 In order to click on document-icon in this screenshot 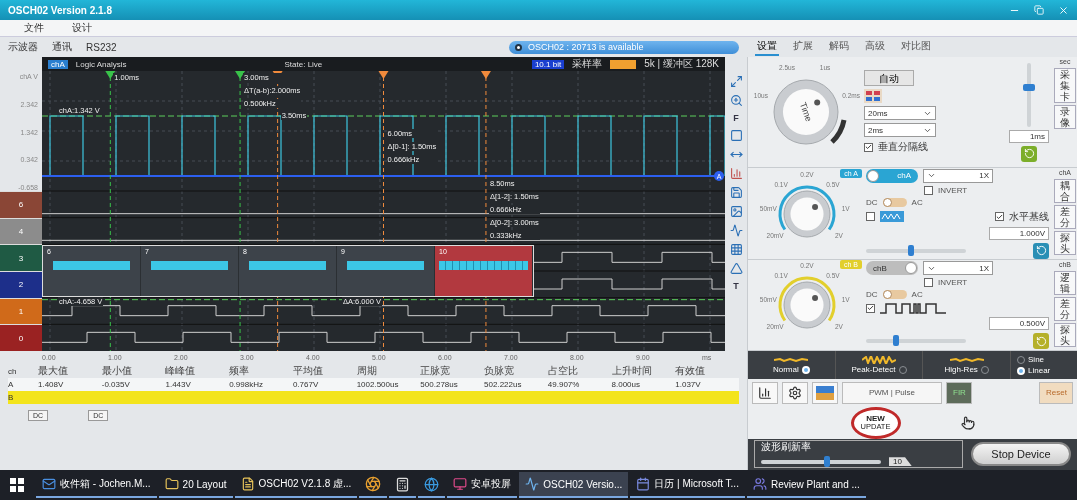, I will do `click(247, 484)`.